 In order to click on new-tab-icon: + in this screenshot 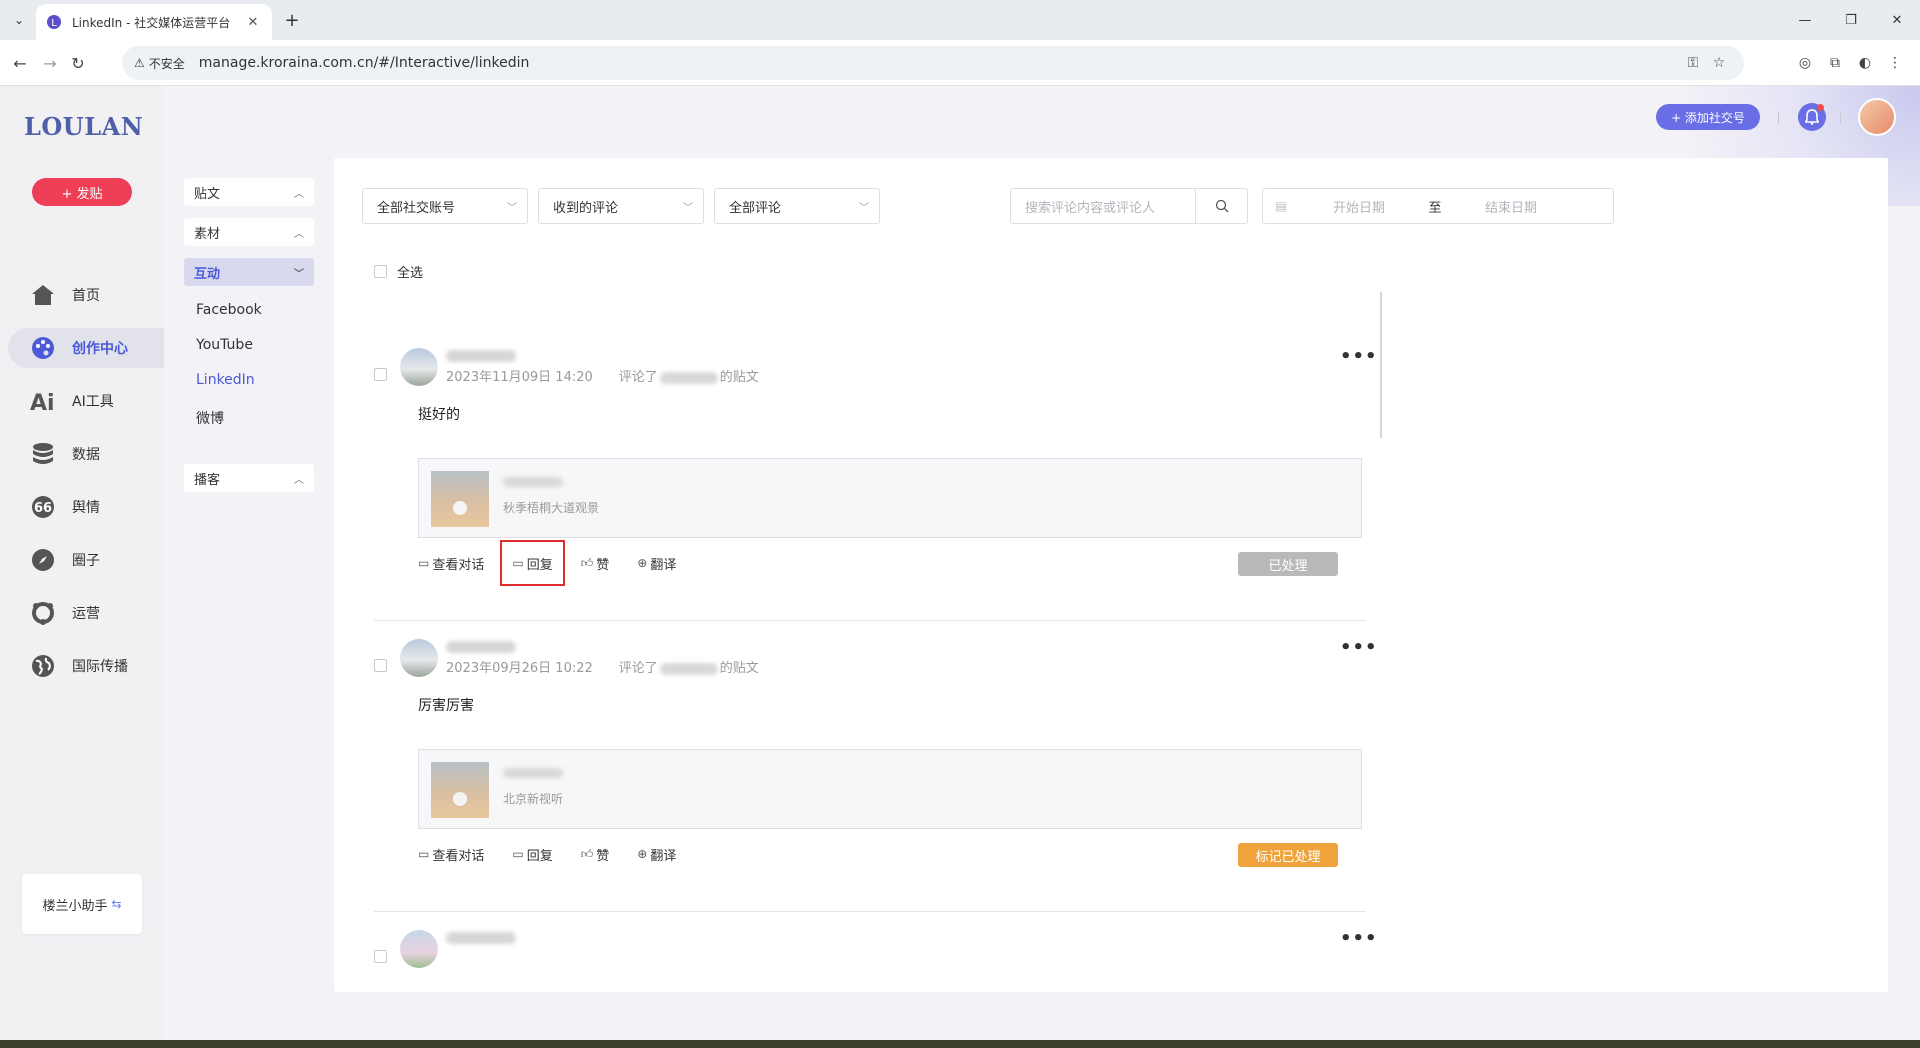, I will do `click(292, 20)`.